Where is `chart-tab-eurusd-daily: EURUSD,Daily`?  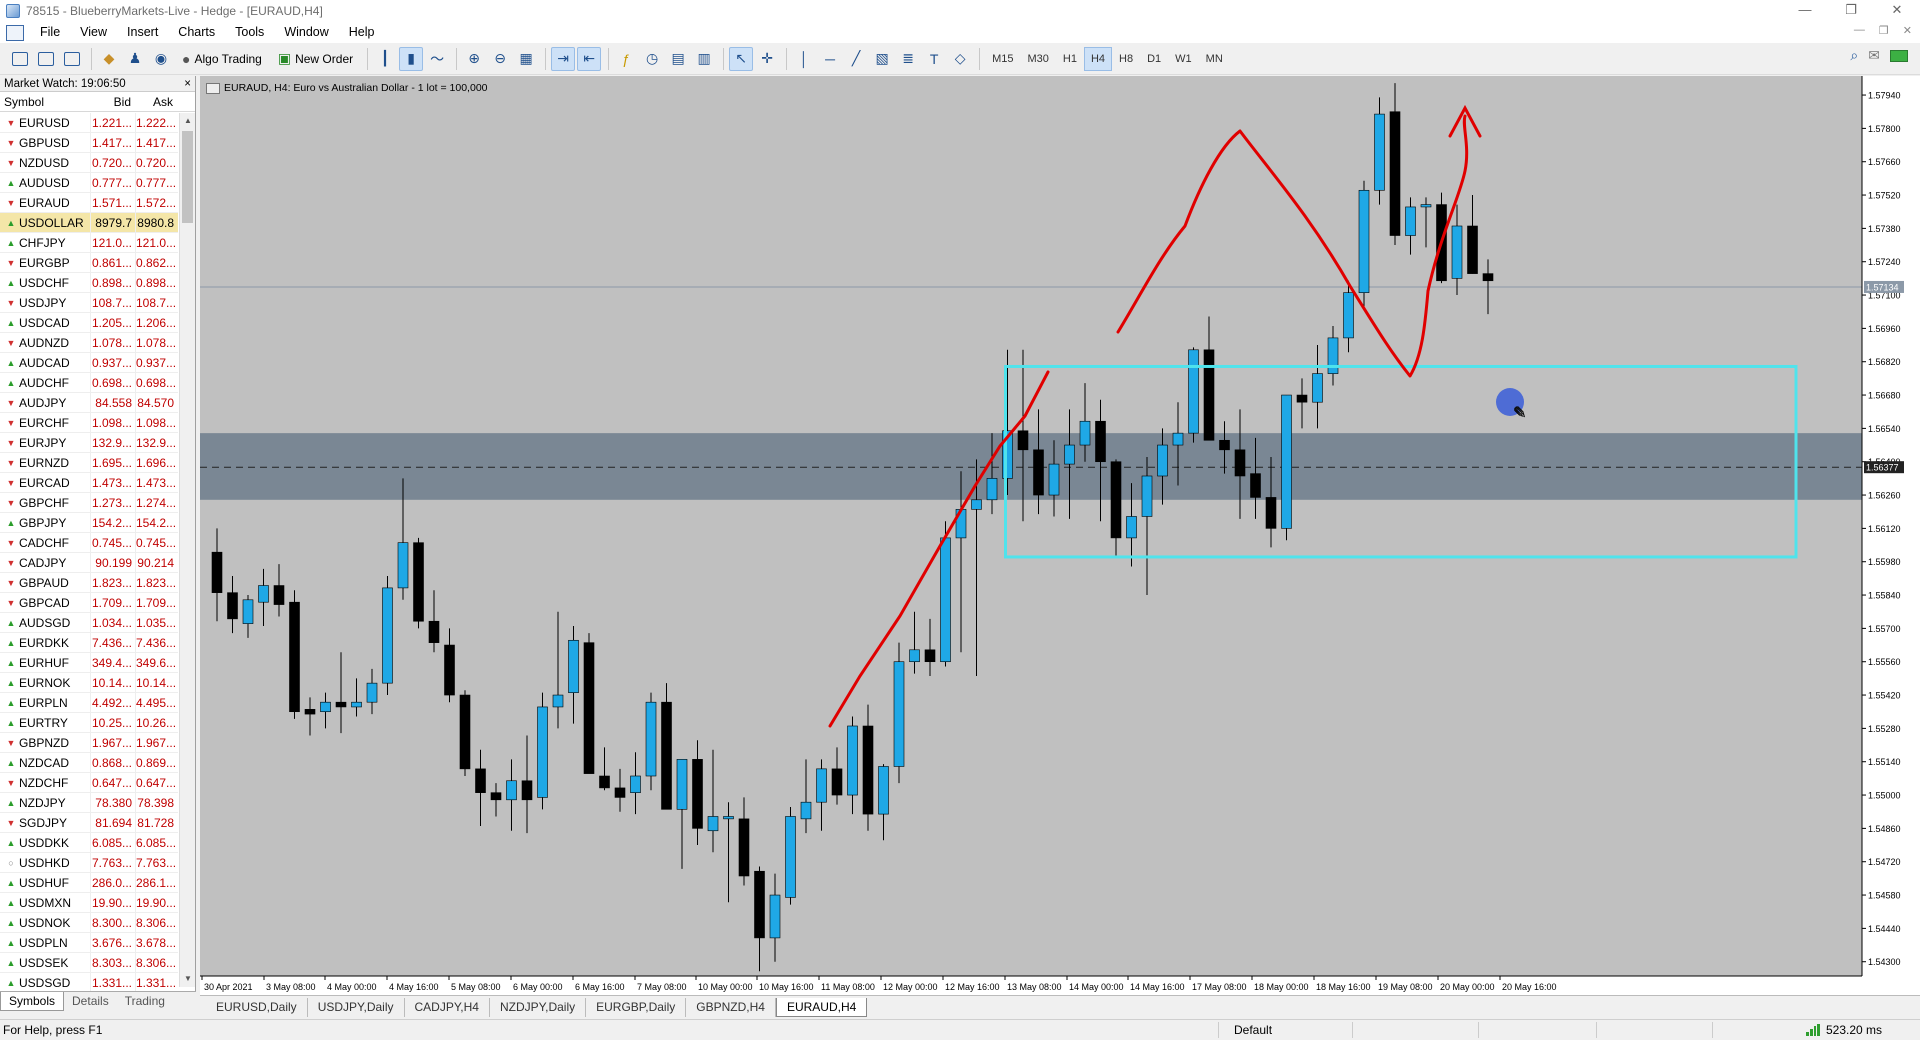 chart-tab-eurusd-daily: EURUSD,Daily is located at coordinates (257, 1007).